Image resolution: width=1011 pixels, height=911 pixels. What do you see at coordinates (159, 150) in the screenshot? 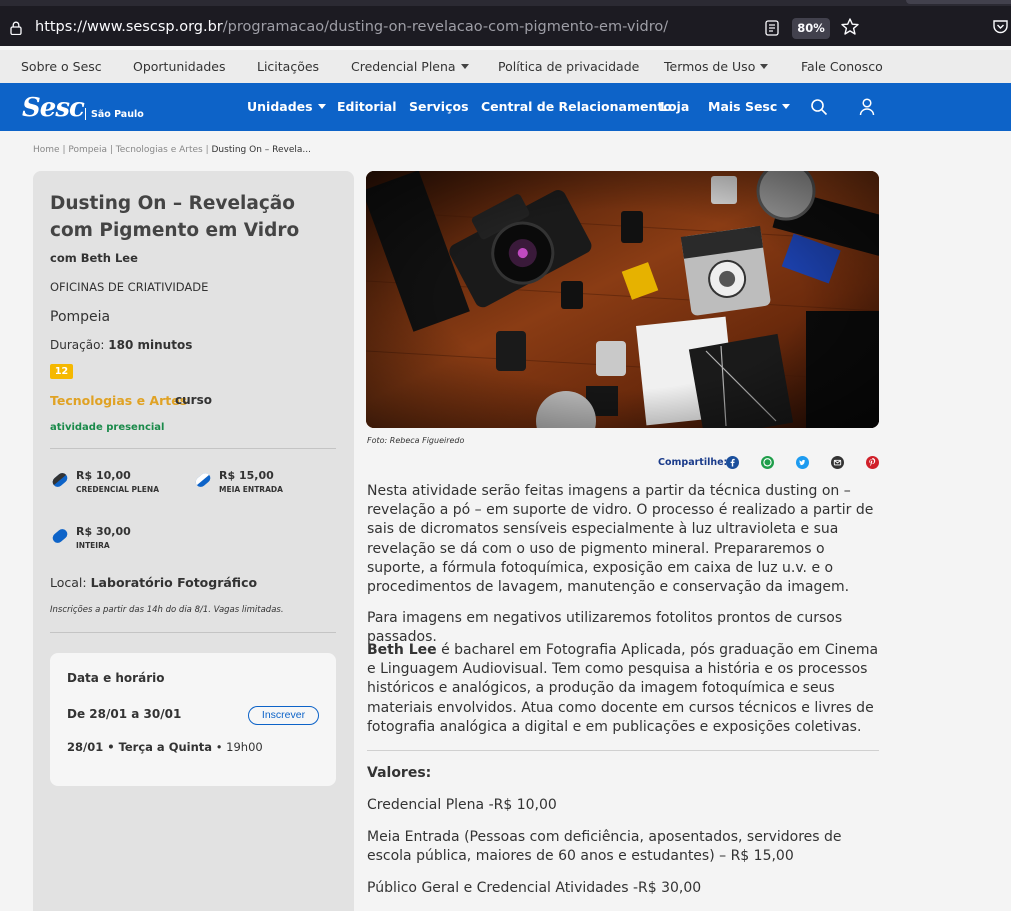
I see `breadcrumb-tecnologias: Tecnologias e Artes` at bounding box center [159, 150].